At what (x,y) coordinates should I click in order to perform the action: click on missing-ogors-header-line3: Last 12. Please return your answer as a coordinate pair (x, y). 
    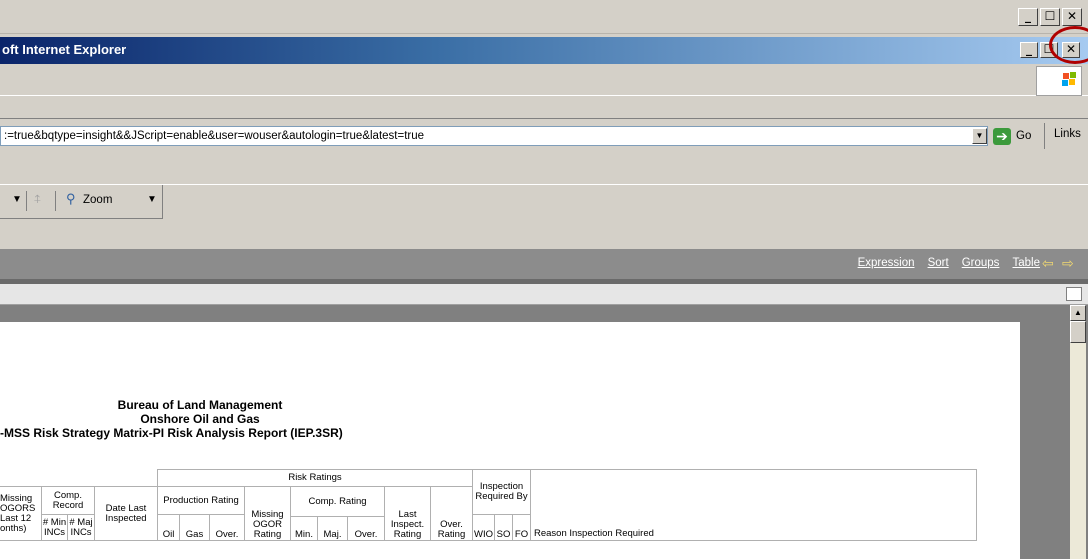
    Looking at the image, I should click on (16, 518).